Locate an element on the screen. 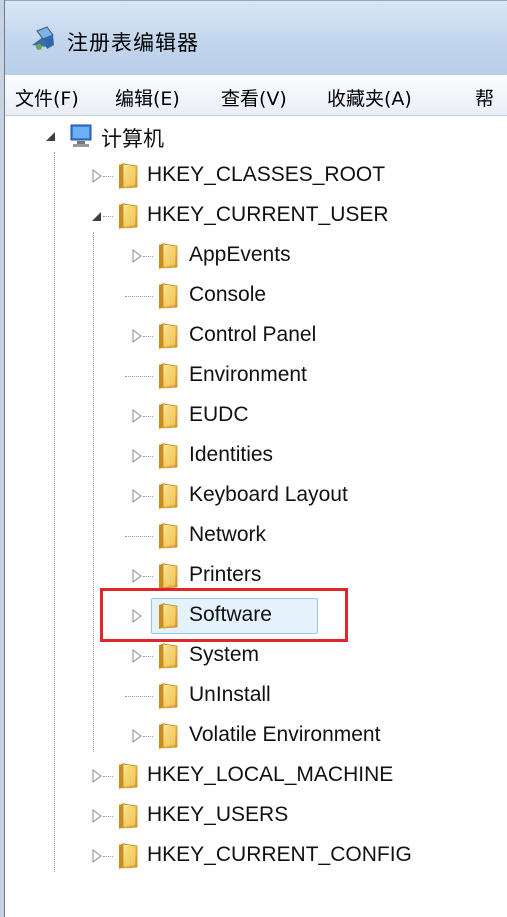 This screenshot has height=917, width=507. tree-node-keyboard-layout: Keyboard Layout is located at coordinates (310, 496).